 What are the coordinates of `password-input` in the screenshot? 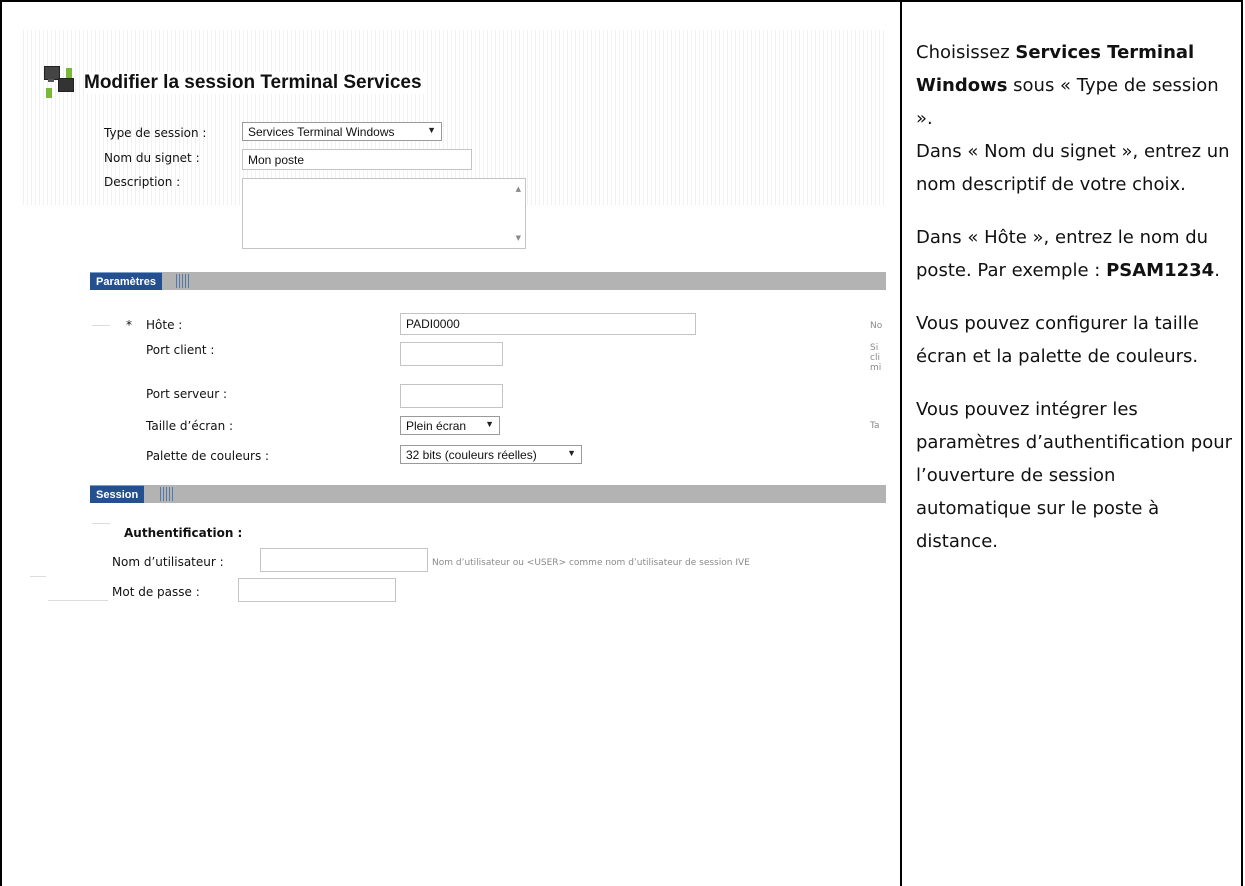 It's located at (317, 590).